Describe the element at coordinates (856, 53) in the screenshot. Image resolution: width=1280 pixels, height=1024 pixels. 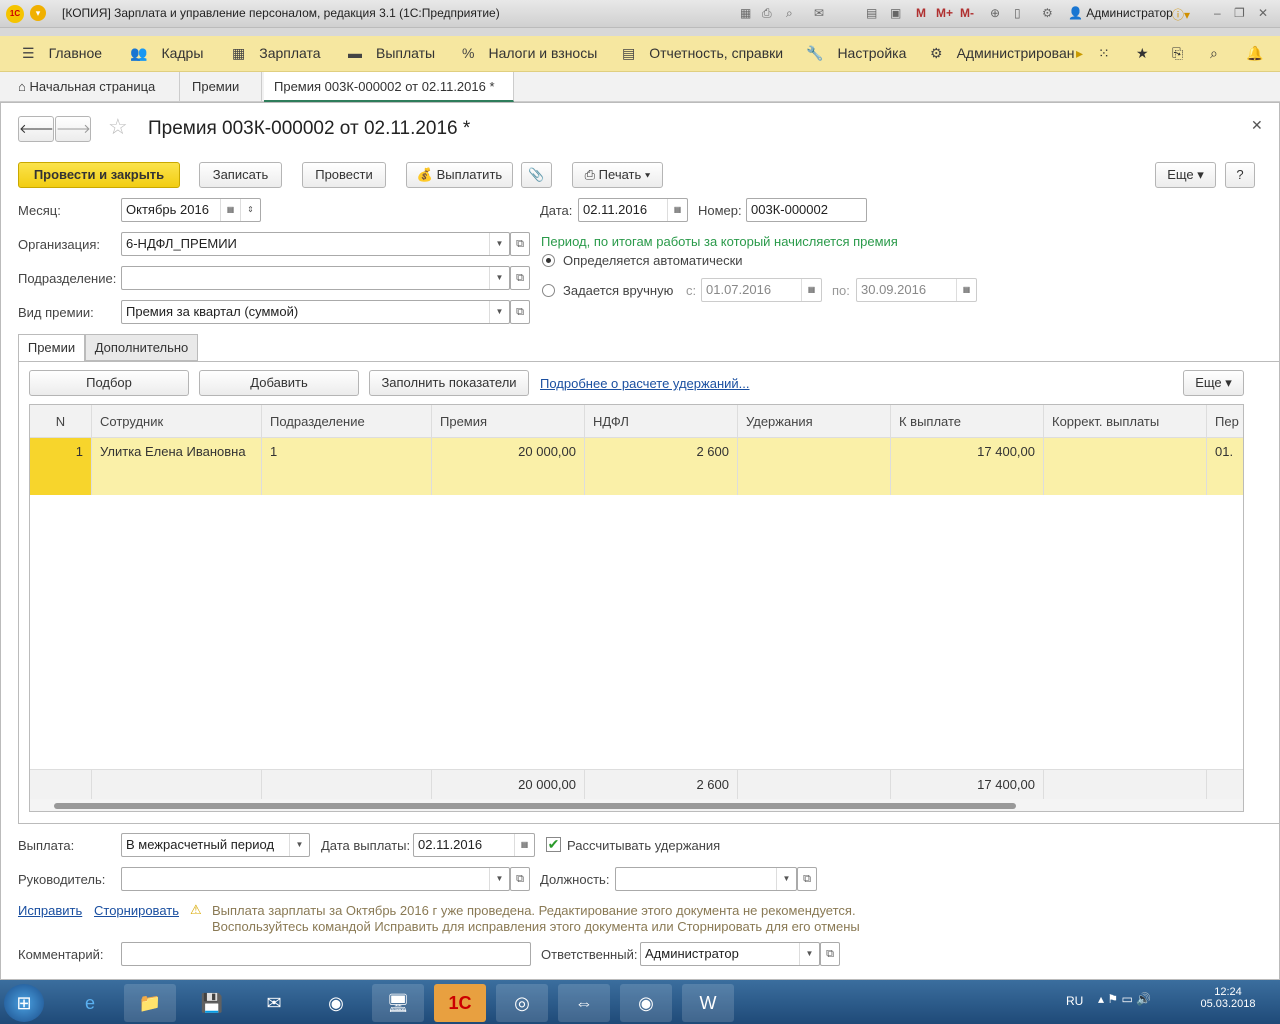
I see `section-settings: 🔧 Настройка` at that location.